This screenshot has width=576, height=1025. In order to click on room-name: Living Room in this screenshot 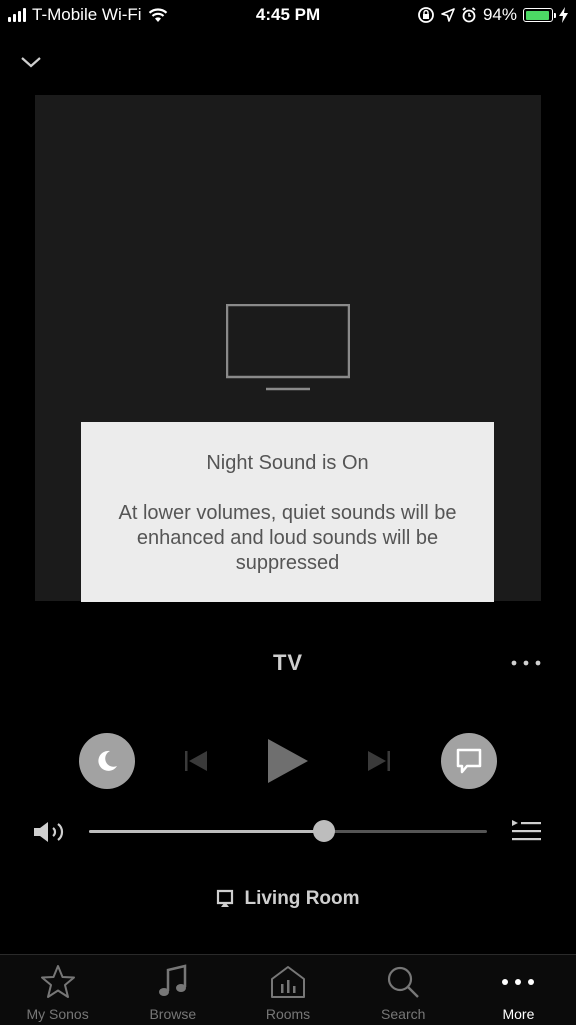, I will do `click(302, 898)`.